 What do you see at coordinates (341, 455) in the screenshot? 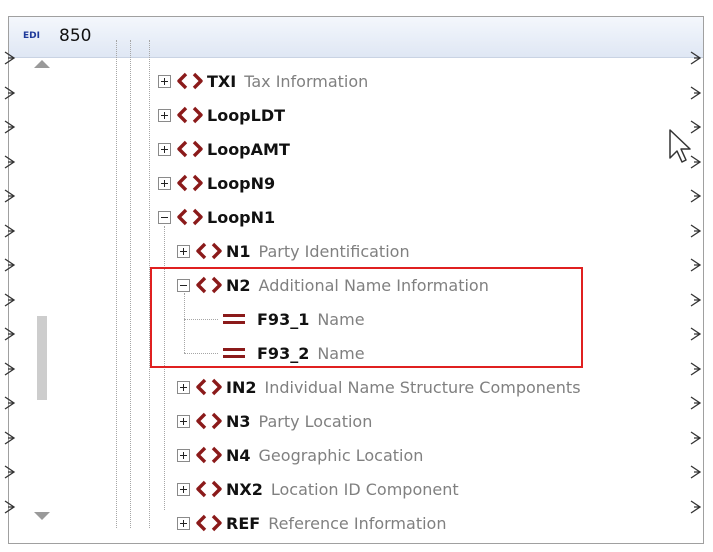
I see `node-description: Geographic Location` at bounding box center [341, 455].